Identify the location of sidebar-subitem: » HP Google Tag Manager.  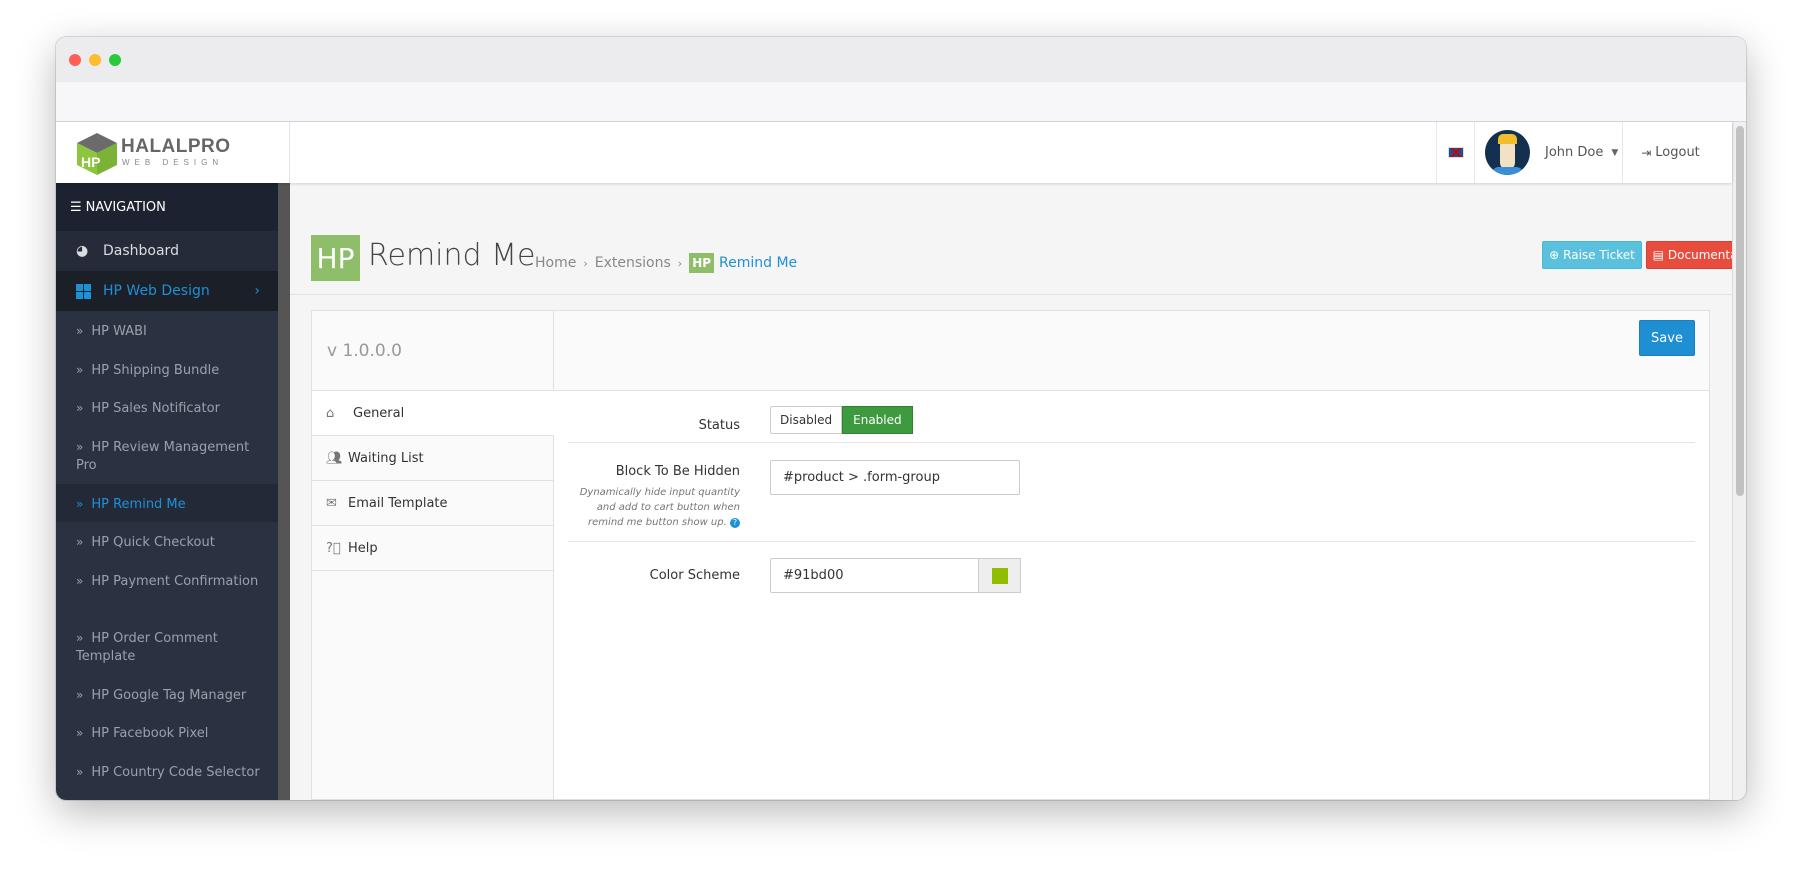
(167, 694).